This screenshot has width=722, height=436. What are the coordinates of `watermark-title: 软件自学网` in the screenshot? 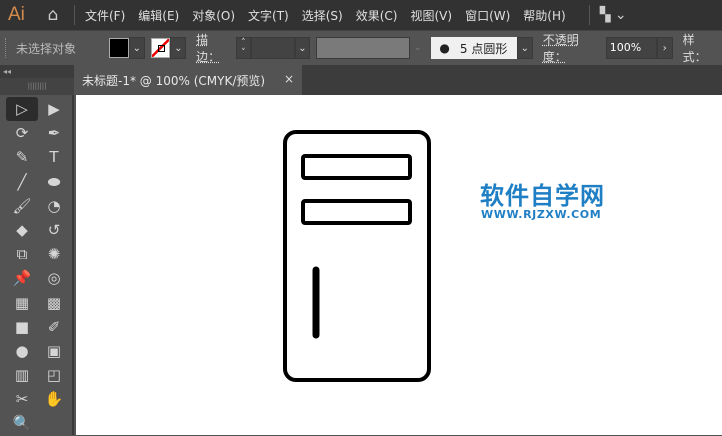 It's located at (542, 196).